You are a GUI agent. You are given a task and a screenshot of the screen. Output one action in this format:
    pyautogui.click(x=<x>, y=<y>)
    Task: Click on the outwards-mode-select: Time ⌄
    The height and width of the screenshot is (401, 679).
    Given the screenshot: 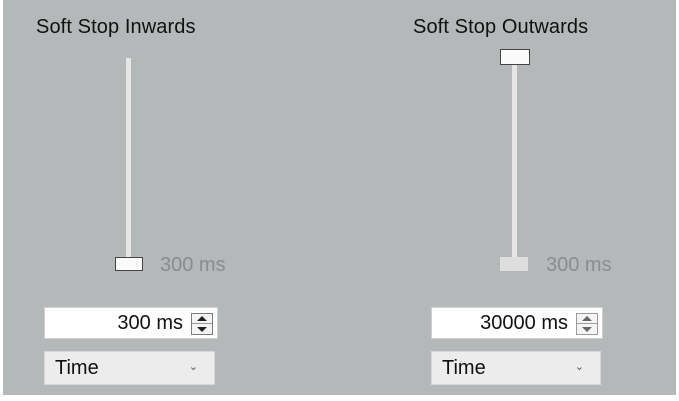 What is the action you would take?
    pyautogui.click(x=516, y=368)
    